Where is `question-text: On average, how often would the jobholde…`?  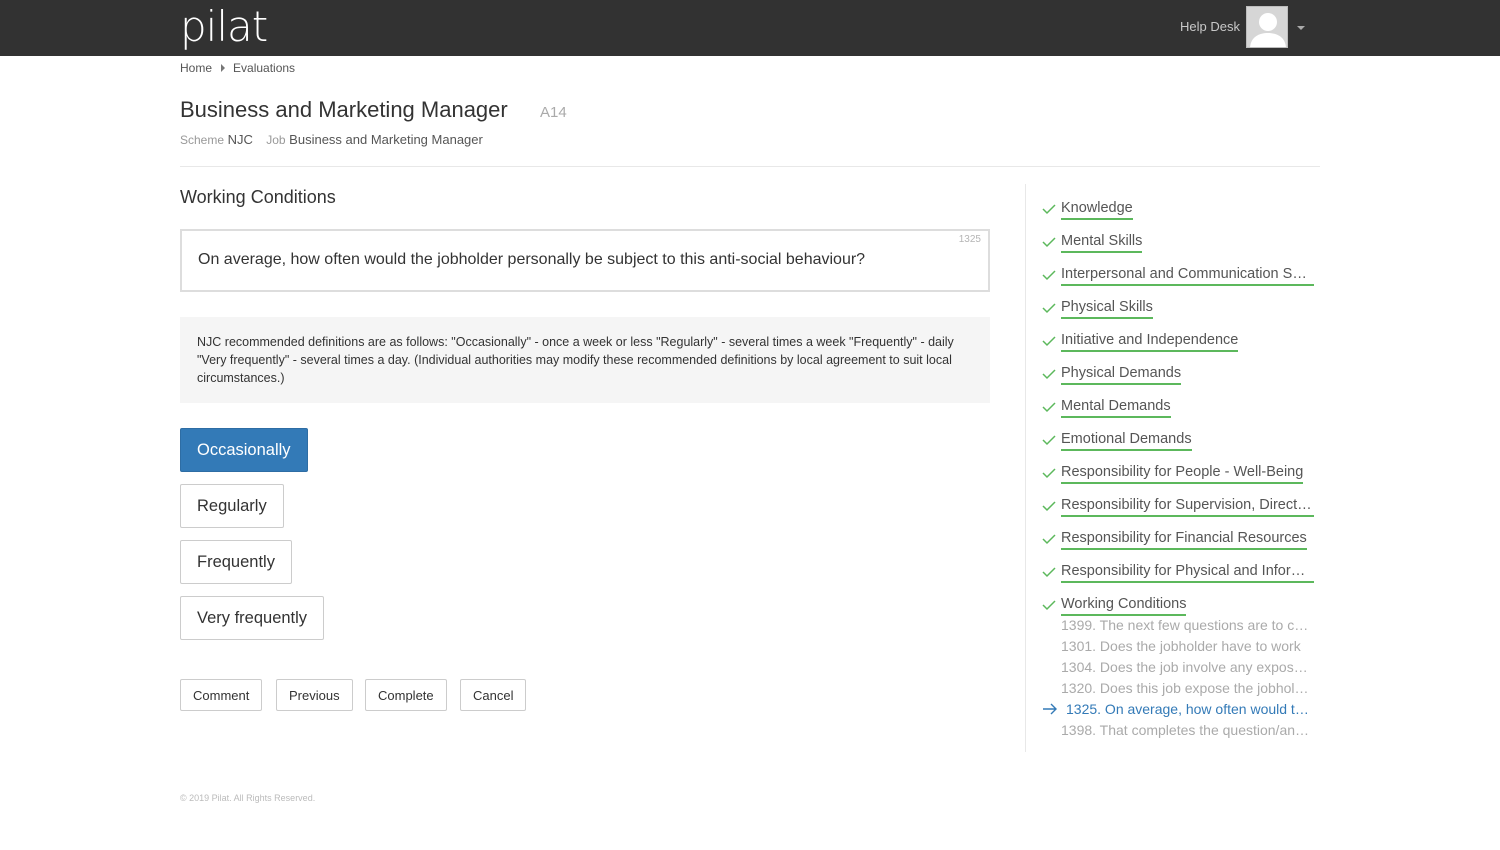 question-text: On average, how often would the jobholde… is located at coordinates (532, 259).